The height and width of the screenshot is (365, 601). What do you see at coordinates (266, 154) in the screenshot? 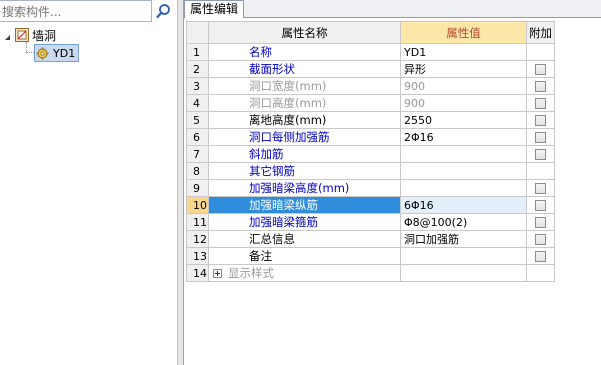
I see `property-name-label: 斜加筋` at bounding box center [266, 154].